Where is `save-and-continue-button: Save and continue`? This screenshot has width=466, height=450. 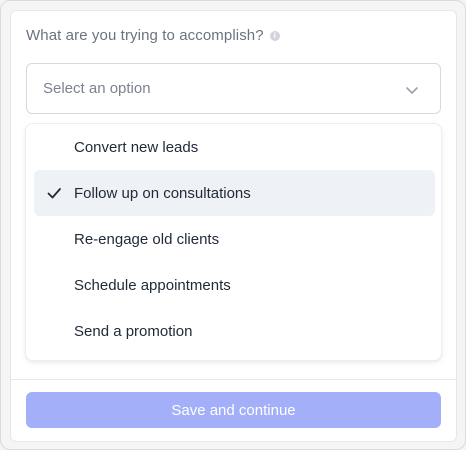
save-and-continue-button: Save and continue is located at coordinates (233, 410).